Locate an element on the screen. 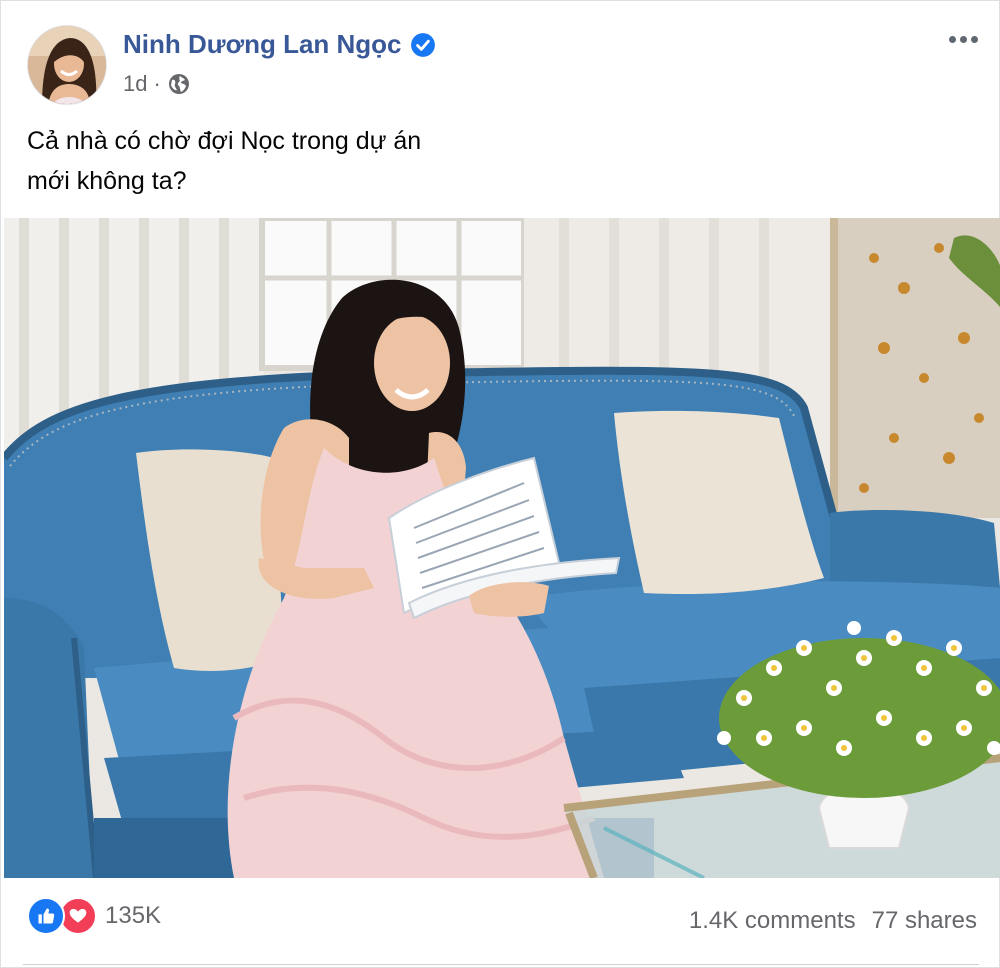 The height and width of the screenshot is (968, 1000). author-line: Ninh Dương Lan Ngọc is located at coordinates (279, 44).